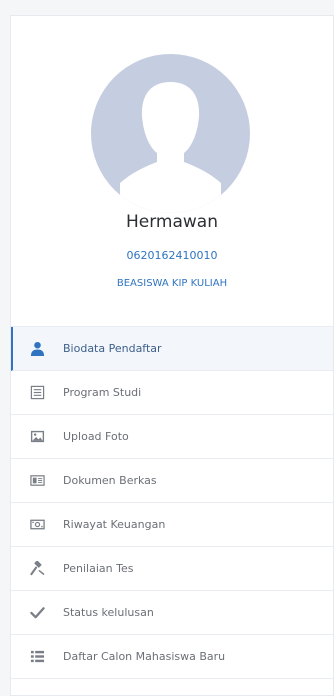  I want to click on sidebar-item-label: Penilaian Tes, so click(98, 568).